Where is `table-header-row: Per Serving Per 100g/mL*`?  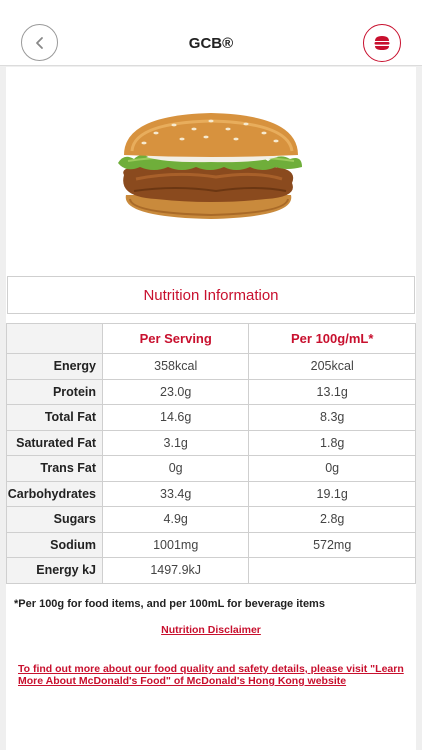
table-header-row: Per Serving Per 100g/mL* is located at coordinates (211, 338).